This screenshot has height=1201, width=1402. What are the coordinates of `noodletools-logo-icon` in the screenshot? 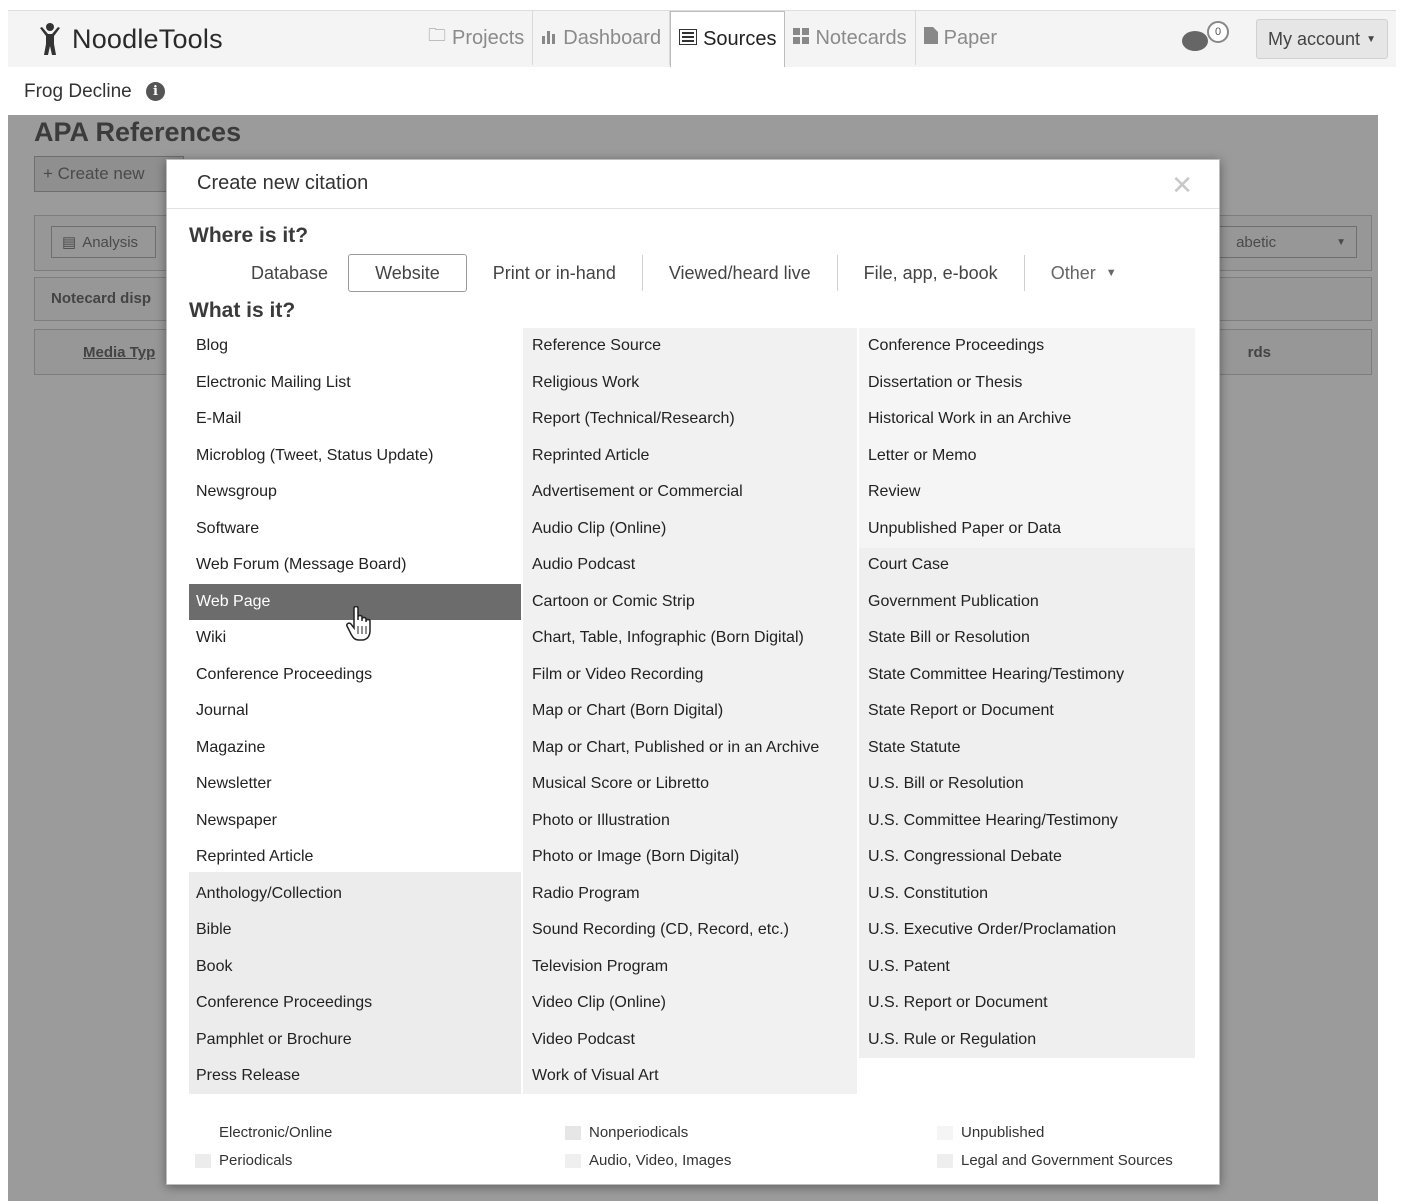 It's located at (50, 39).